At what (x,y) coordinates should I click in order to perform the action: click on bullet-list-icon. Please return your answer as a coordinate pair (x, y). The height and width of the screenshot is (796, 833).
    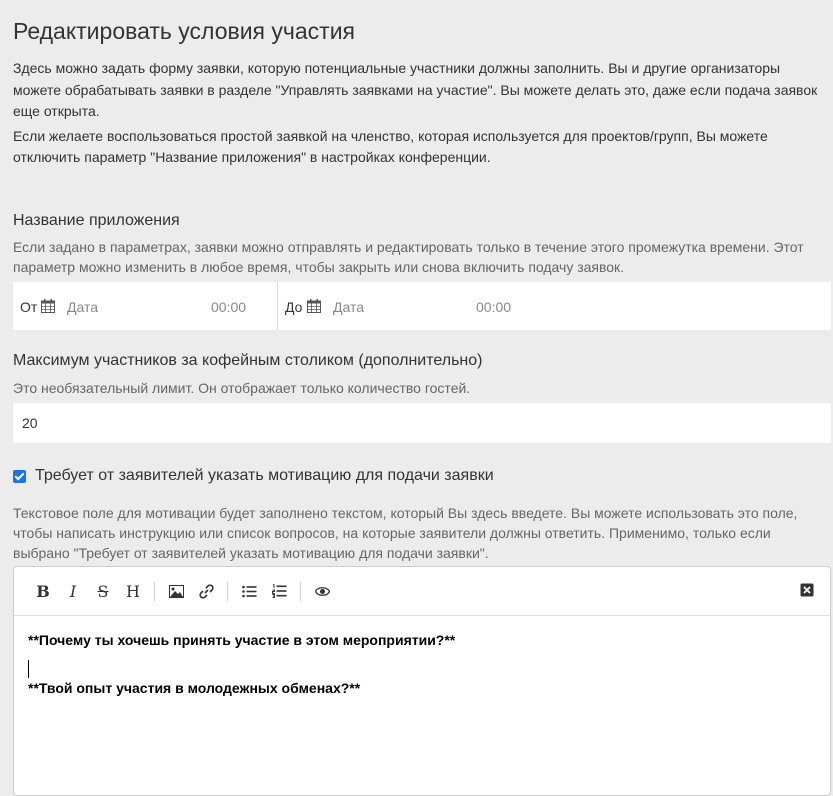
    Looking at the image, I should click on (248, 591).